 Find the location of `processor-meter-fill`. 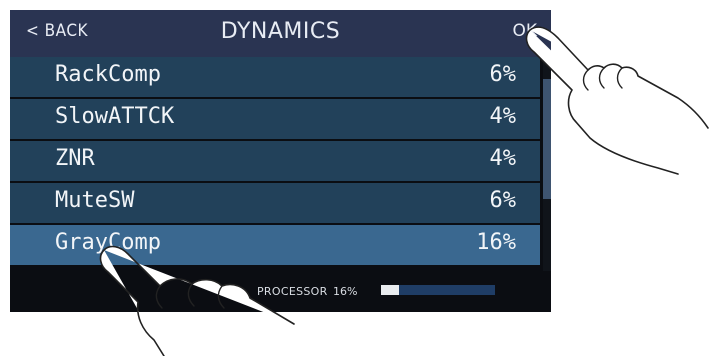

processor-meter-fill is located at coordinates (390, 290).